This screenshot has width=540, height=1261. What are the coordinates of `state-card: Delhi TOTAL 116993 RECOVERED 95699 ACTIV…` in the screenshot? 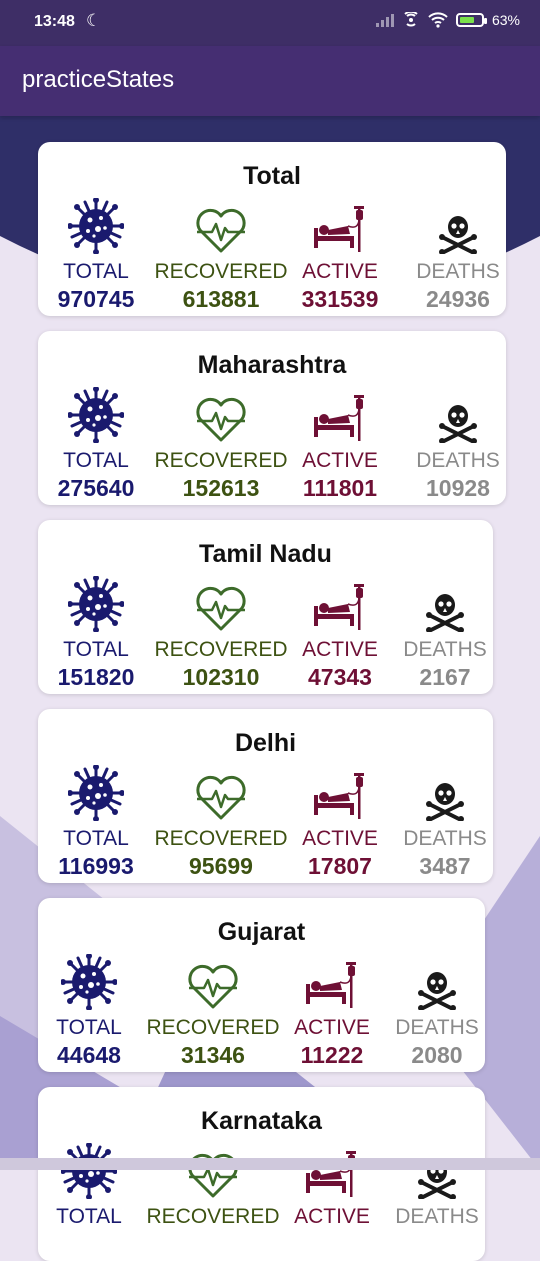 It's located at (265, 796).